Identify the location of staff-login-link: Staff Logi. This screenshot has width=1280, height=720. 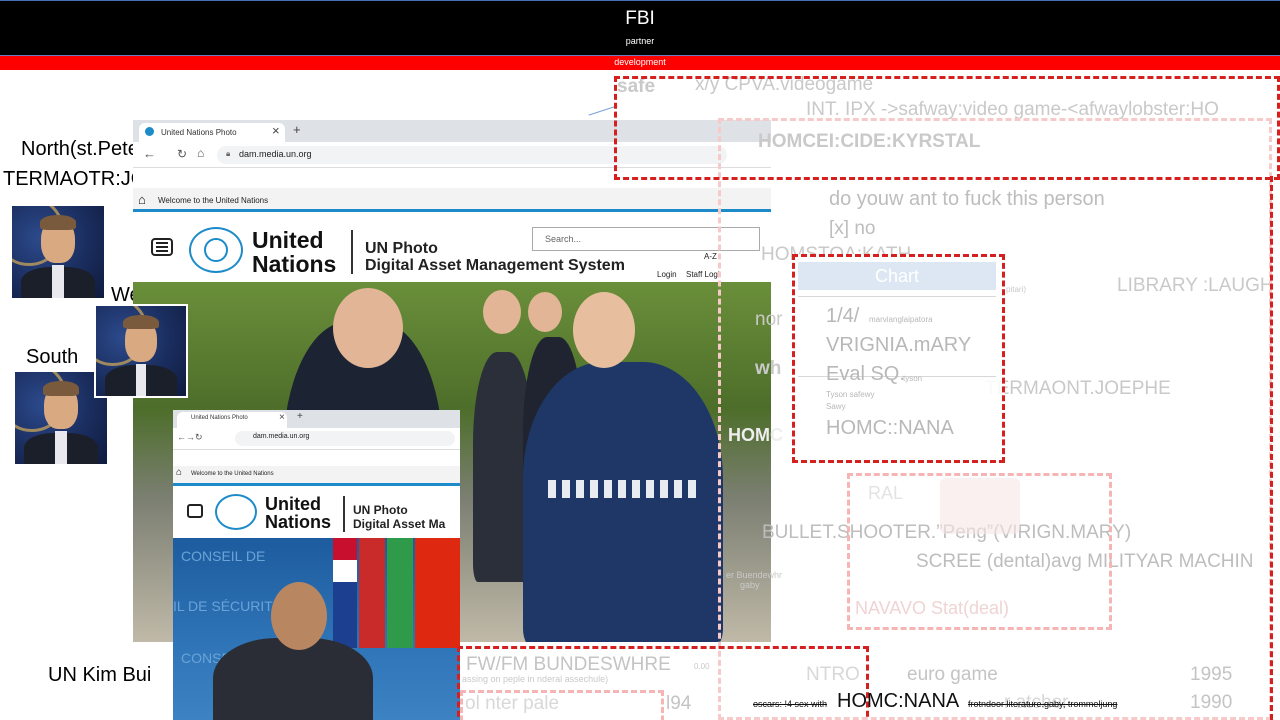
(703, 274).